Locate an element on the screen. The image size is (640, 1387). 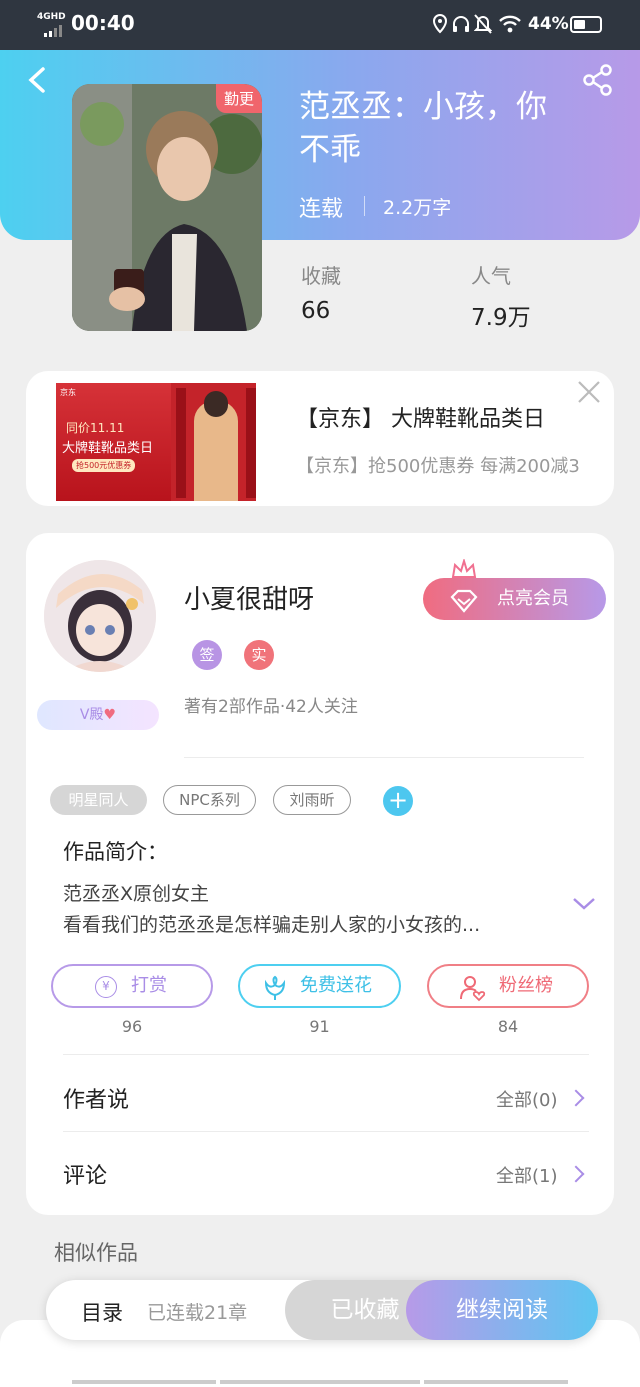
user-heart-icon is located at coordinates (473, 995).